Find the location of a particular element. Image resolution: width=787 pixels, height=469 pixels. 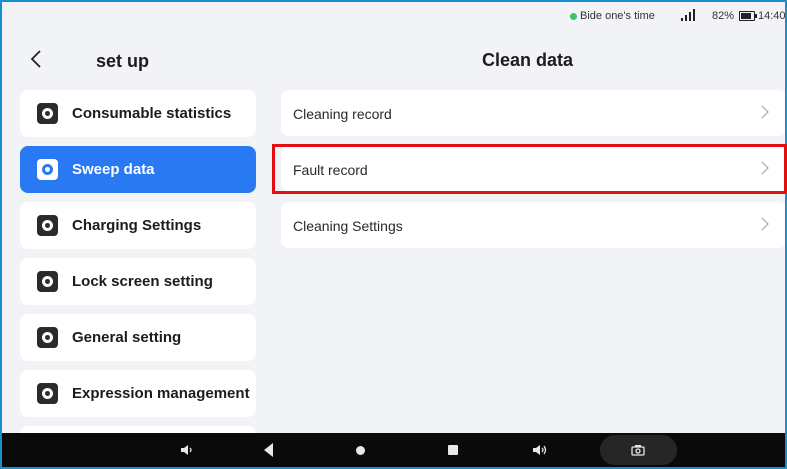

status-dot-icon is located at coordinates (573, 16).